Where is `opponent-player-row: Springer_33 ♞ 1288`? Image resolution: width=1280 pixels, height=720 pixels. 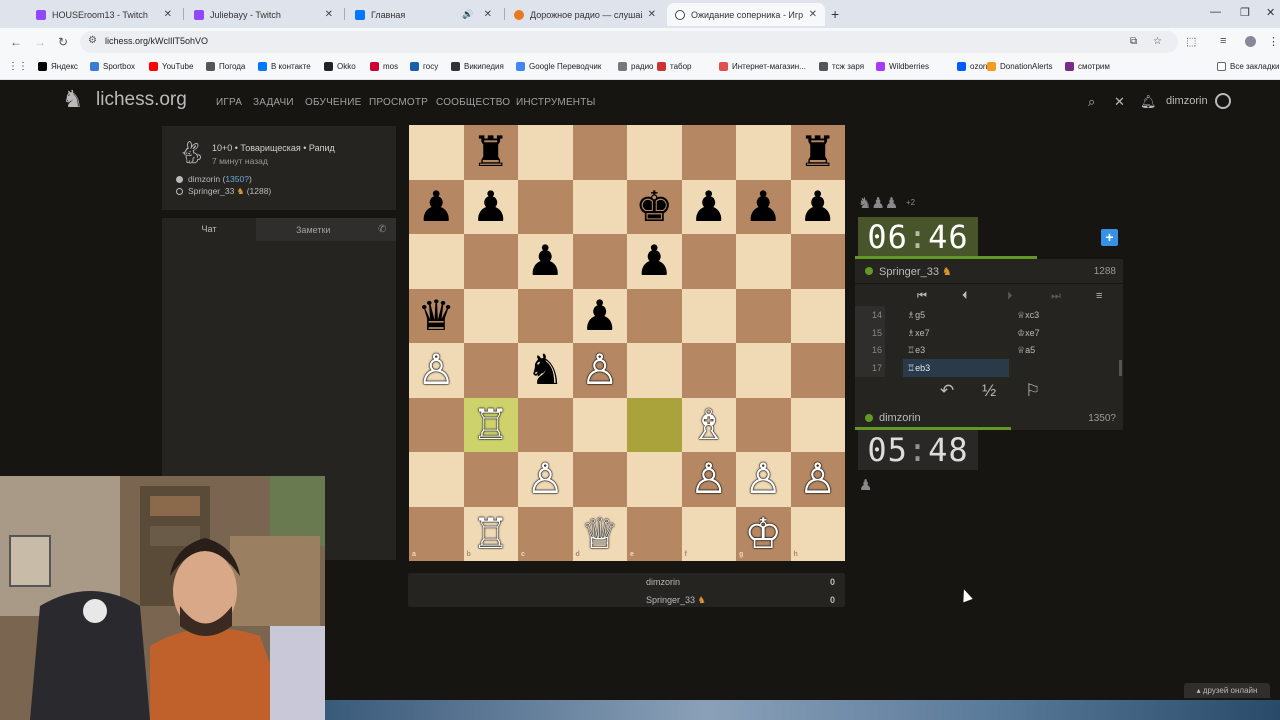
opponent-player-row: Springer_33 ♞ 1288 is located at coordinates (989, 271).